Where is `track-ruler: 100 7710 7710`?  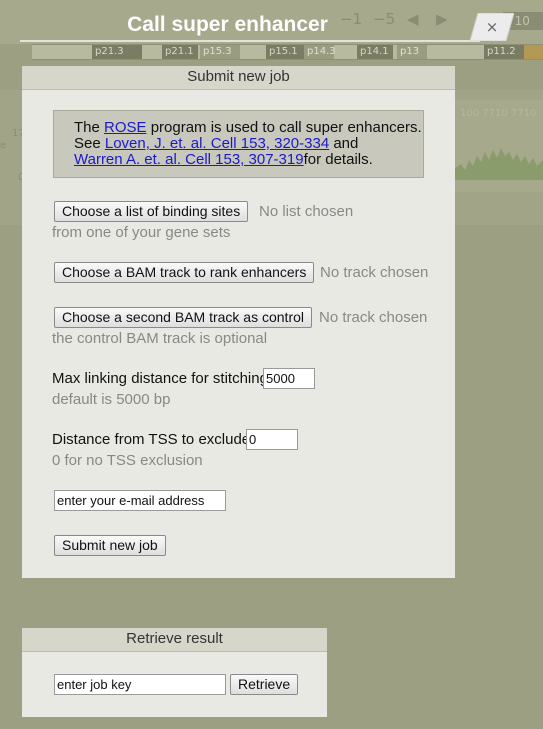
track-ruler: 100 7710 7710 is located at coordinates (498, 113).